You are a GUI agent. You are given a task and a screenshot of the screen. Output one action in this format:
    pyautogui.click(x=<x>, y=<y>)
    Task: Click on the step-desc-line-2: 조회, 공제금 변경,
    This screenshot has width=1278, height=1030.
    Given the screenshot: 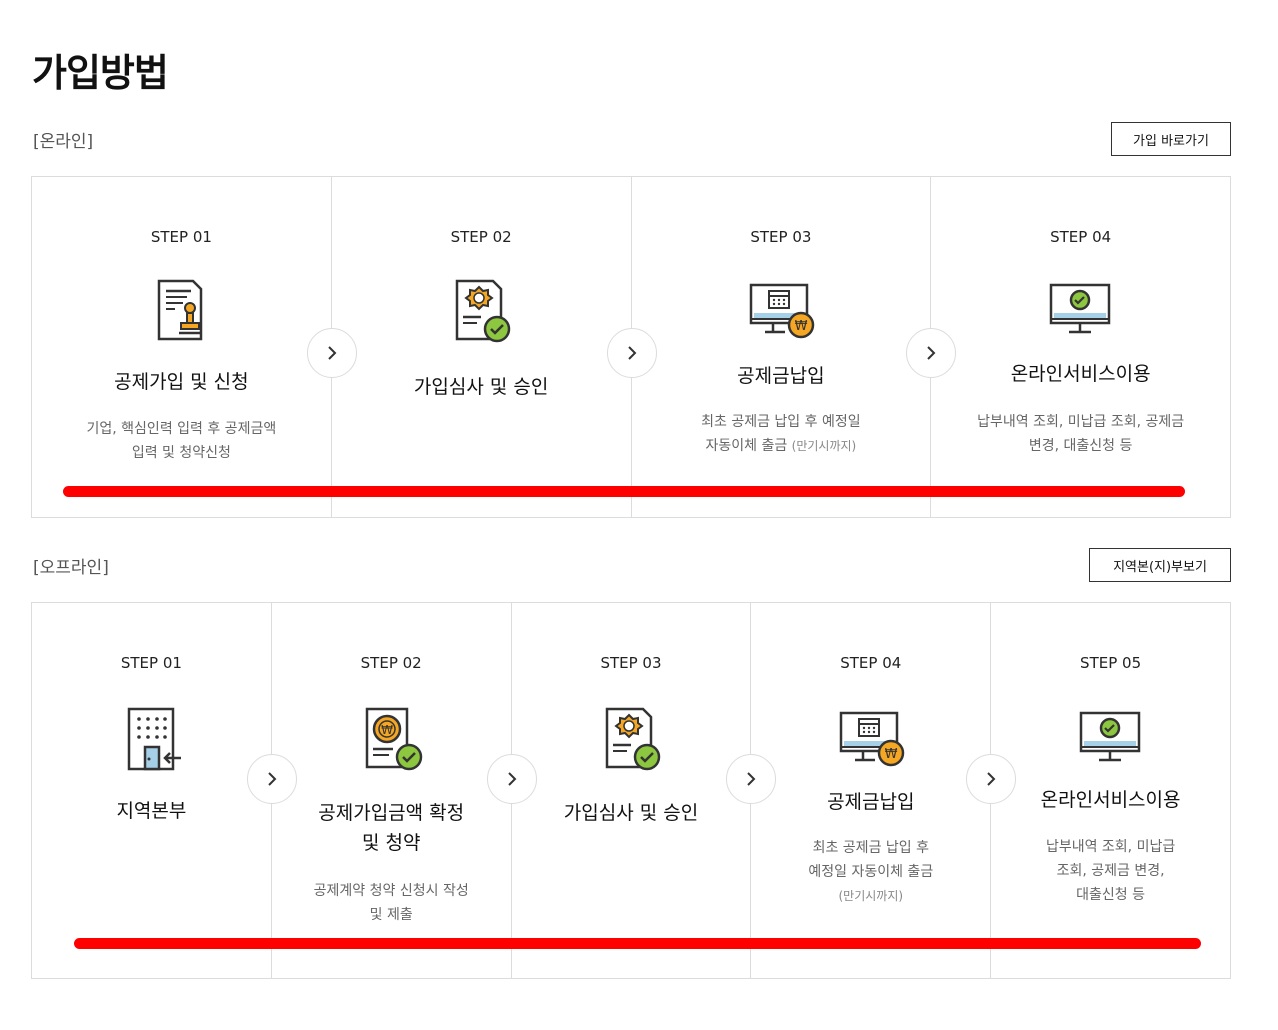 What is the action you would take?
    pyautogui.click(x=1110, y=871)
    